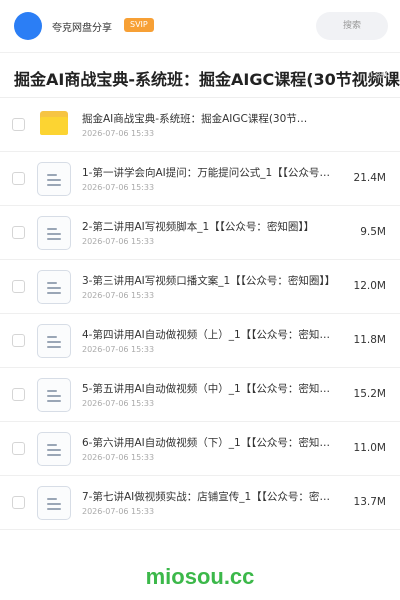 This screenshot has height=600, width=400. Describe the element at coordinates (210, 389) in the screenshot. I see `file-name: 5-第五讲用AI自动做视频（中）_1【【公众号：密知圈】】` at that location.